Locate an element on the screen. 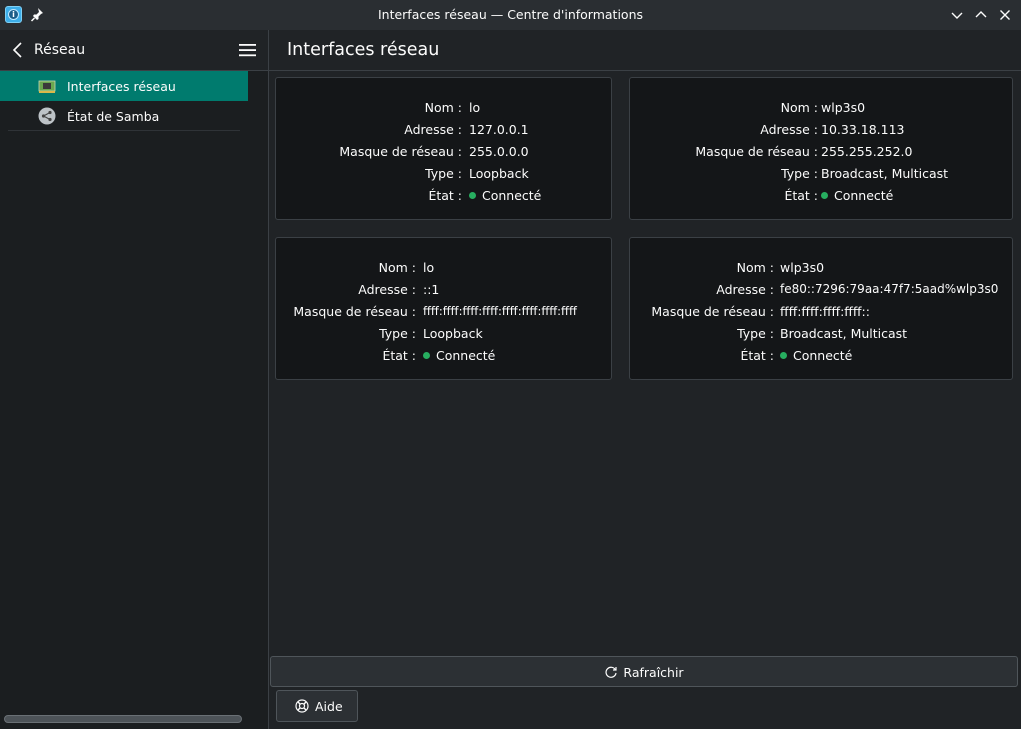 This screenshot has width=1021, height=729. netmask-value: ffff:ffff:ffff:ffff:: is located at coordinates (825, 311).